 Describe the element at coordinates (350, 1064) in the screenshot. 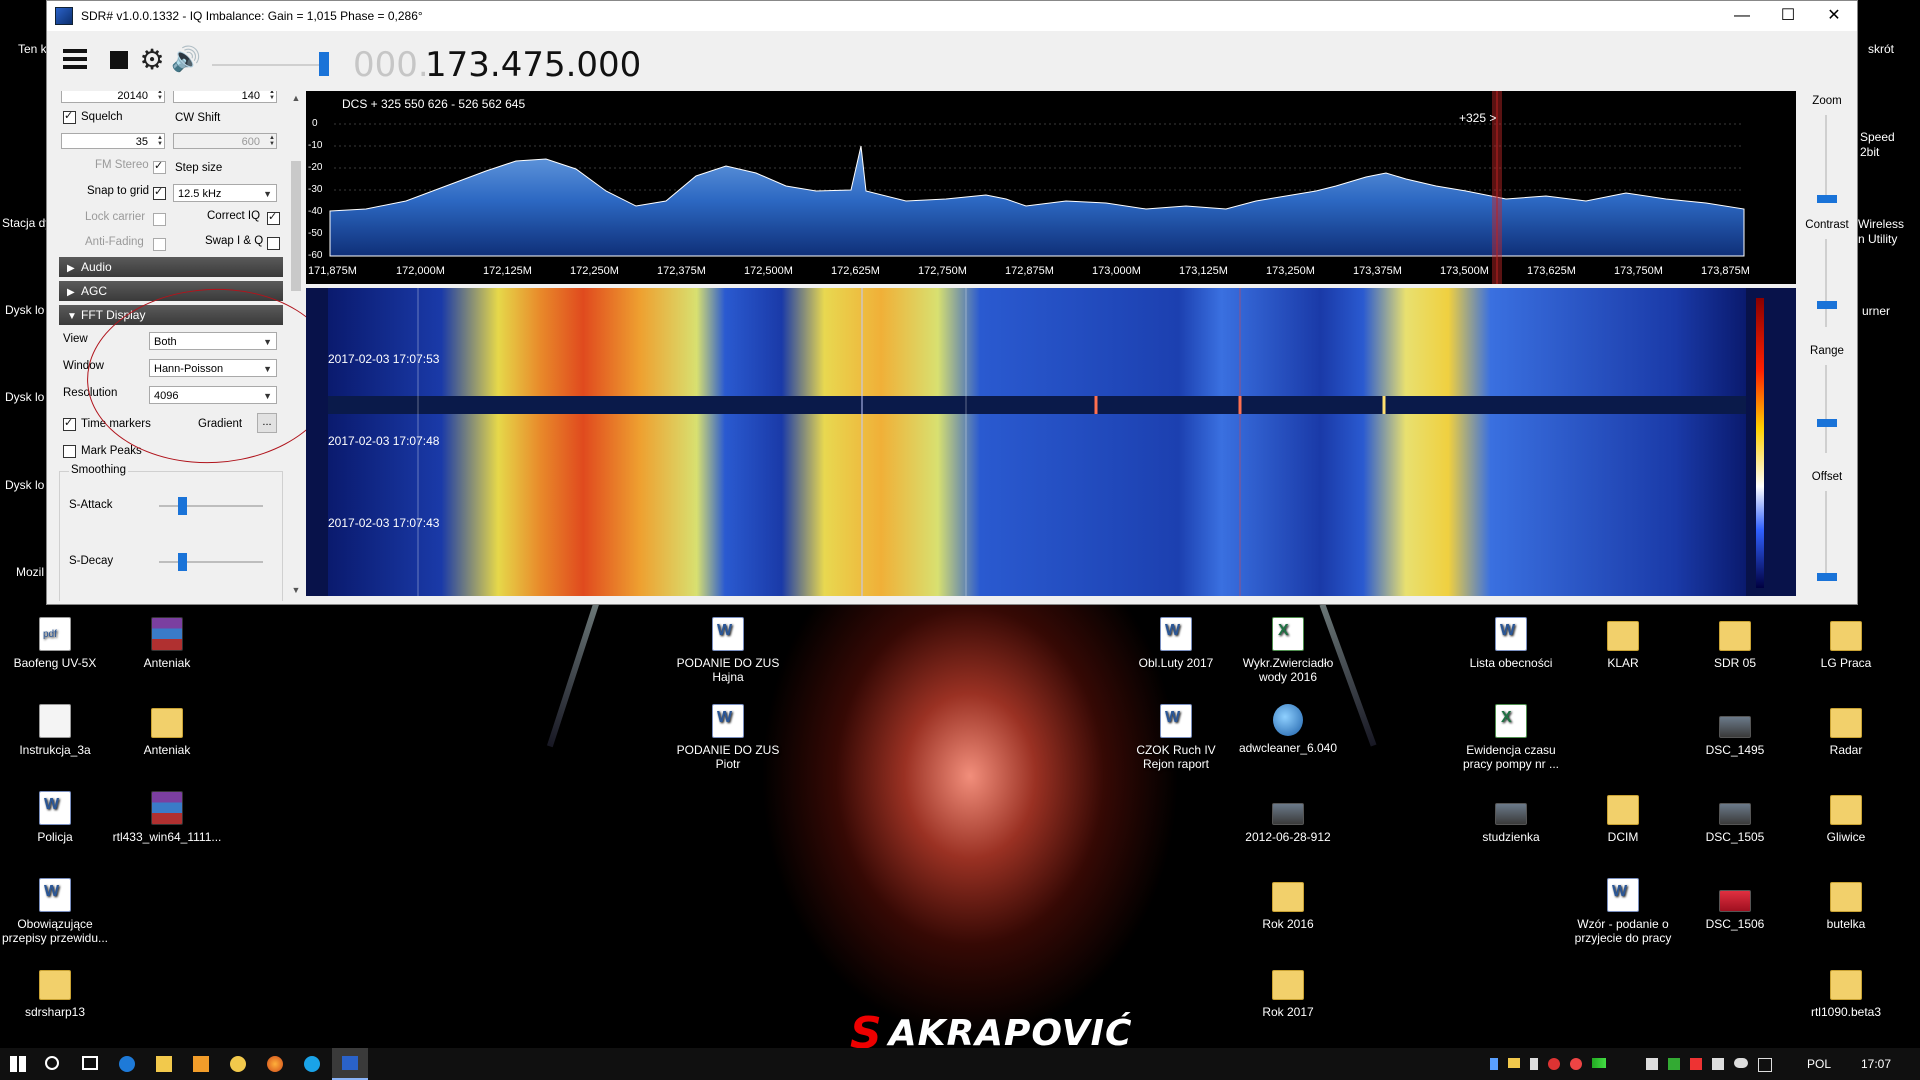

I see `sdr-taskbar-button` at that location.